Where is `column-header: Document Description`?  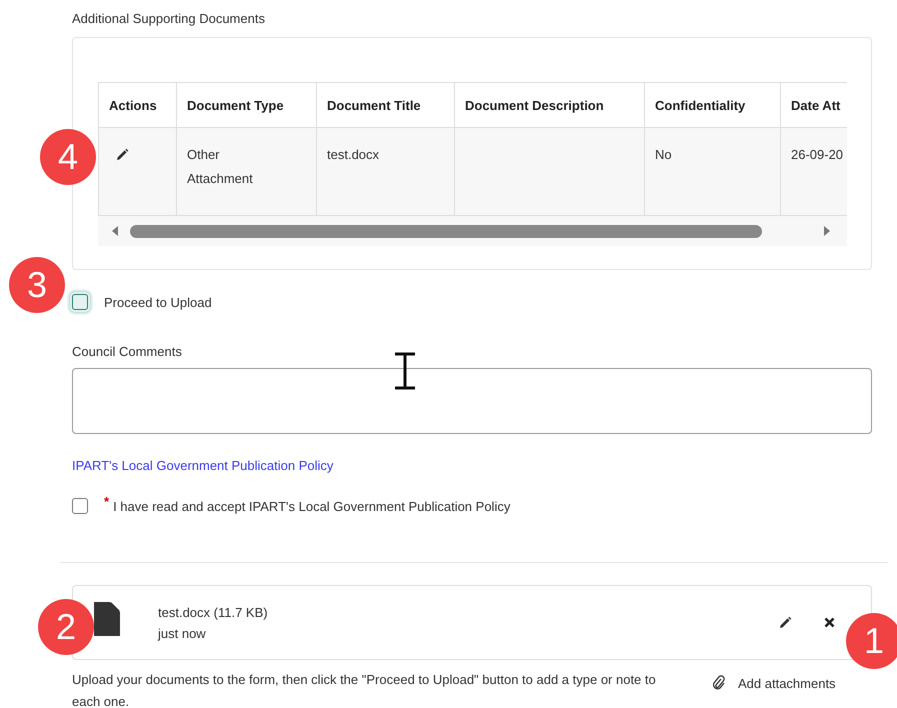
column-header: Document Description is located at coordinates (549, 105).